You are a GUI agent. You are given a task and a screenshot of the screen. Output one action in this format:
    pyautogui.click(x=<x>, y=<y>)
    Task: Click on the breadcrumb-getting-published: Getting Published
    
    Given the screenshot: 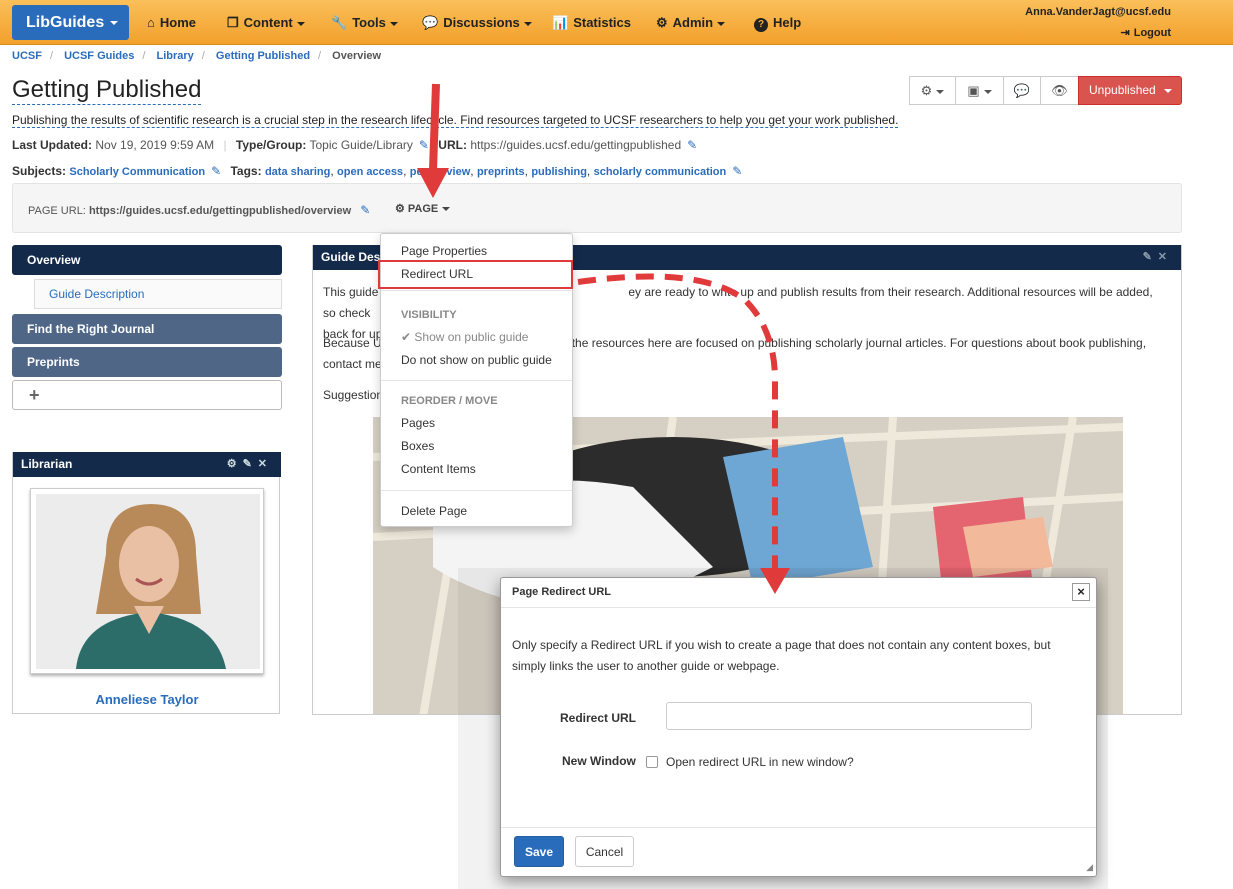 What is the action you would take?
    pyautogui.click(x=263, y=56)
    